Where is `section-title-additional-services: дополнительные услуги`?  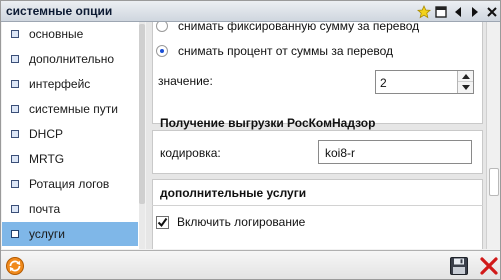 section-title-additional-services: дополнительные услуги is located at coordinates (233, 193).